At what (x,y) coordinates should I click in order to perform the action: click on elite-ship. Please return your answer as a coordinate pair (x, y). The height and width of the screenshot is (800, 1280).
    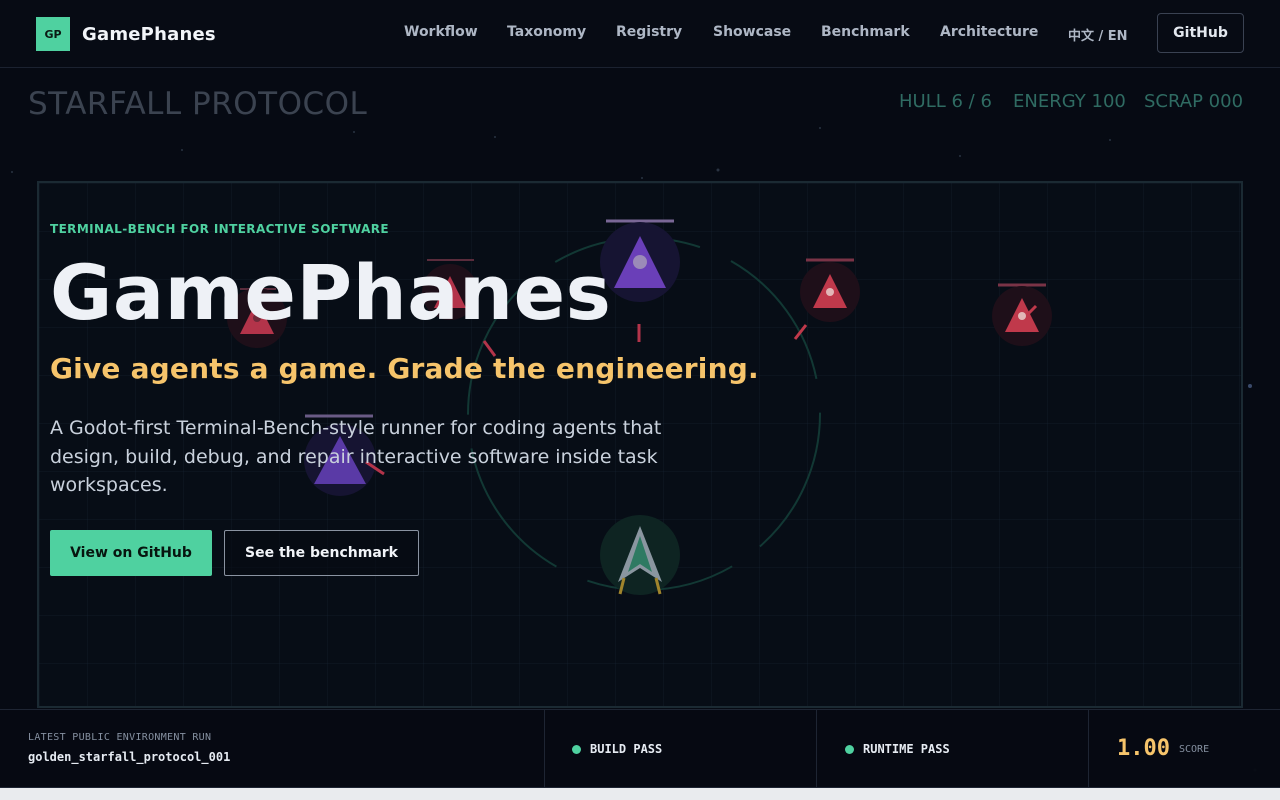
    Looking at the image, I should click on (640, 280).